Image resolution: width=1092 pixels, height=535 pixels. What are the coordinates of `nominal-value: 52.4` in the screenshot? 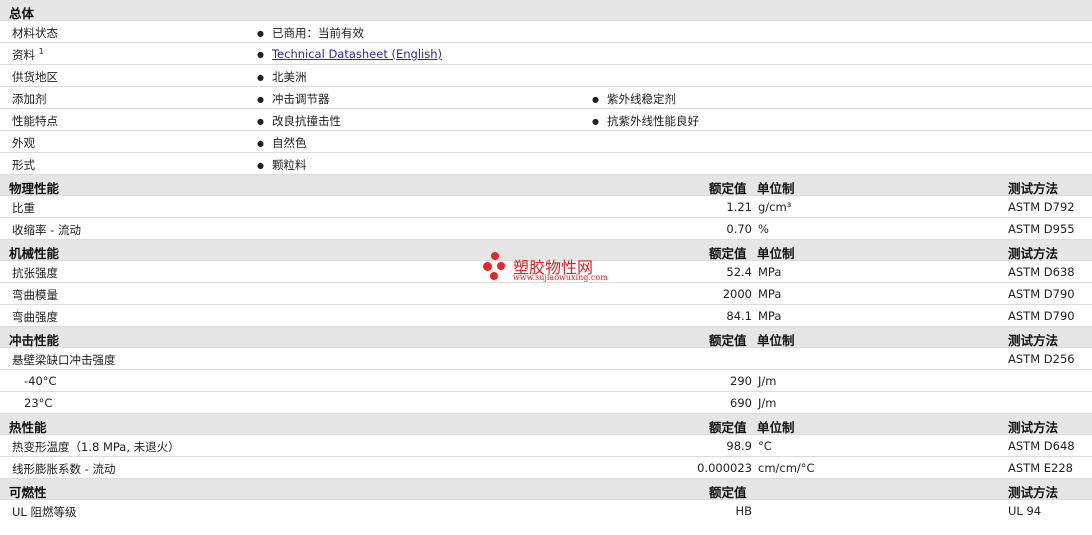 It's located at (739, 272).